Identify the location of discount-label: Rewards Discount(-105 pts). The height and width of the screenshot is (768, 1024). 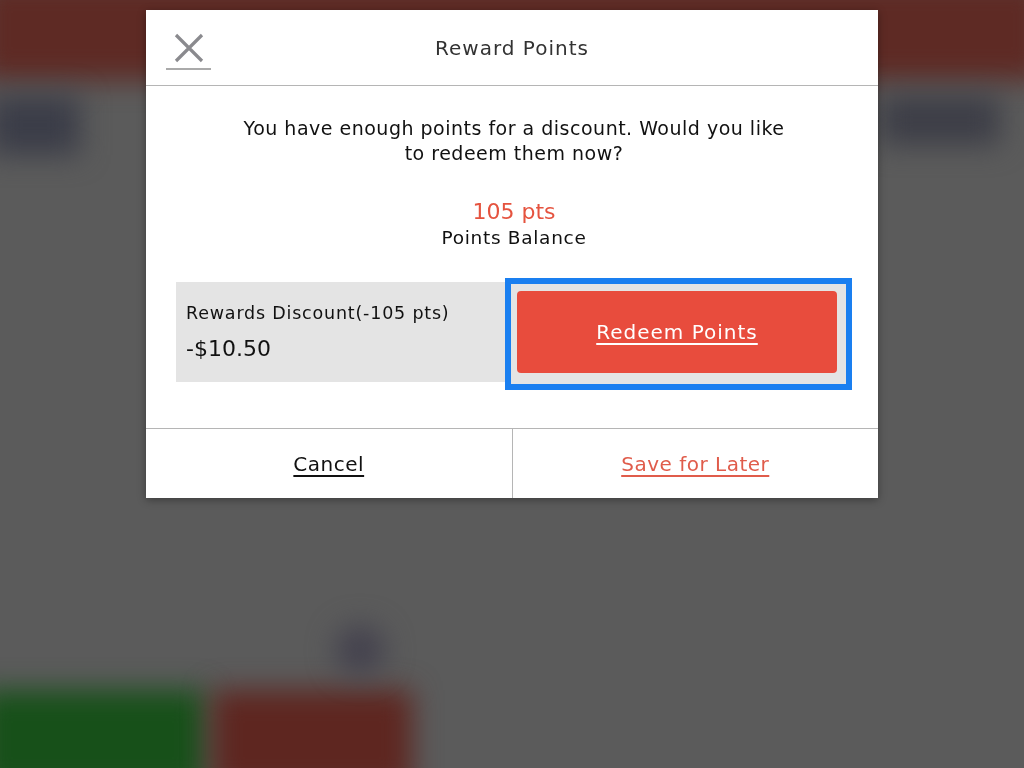
(318, 313).